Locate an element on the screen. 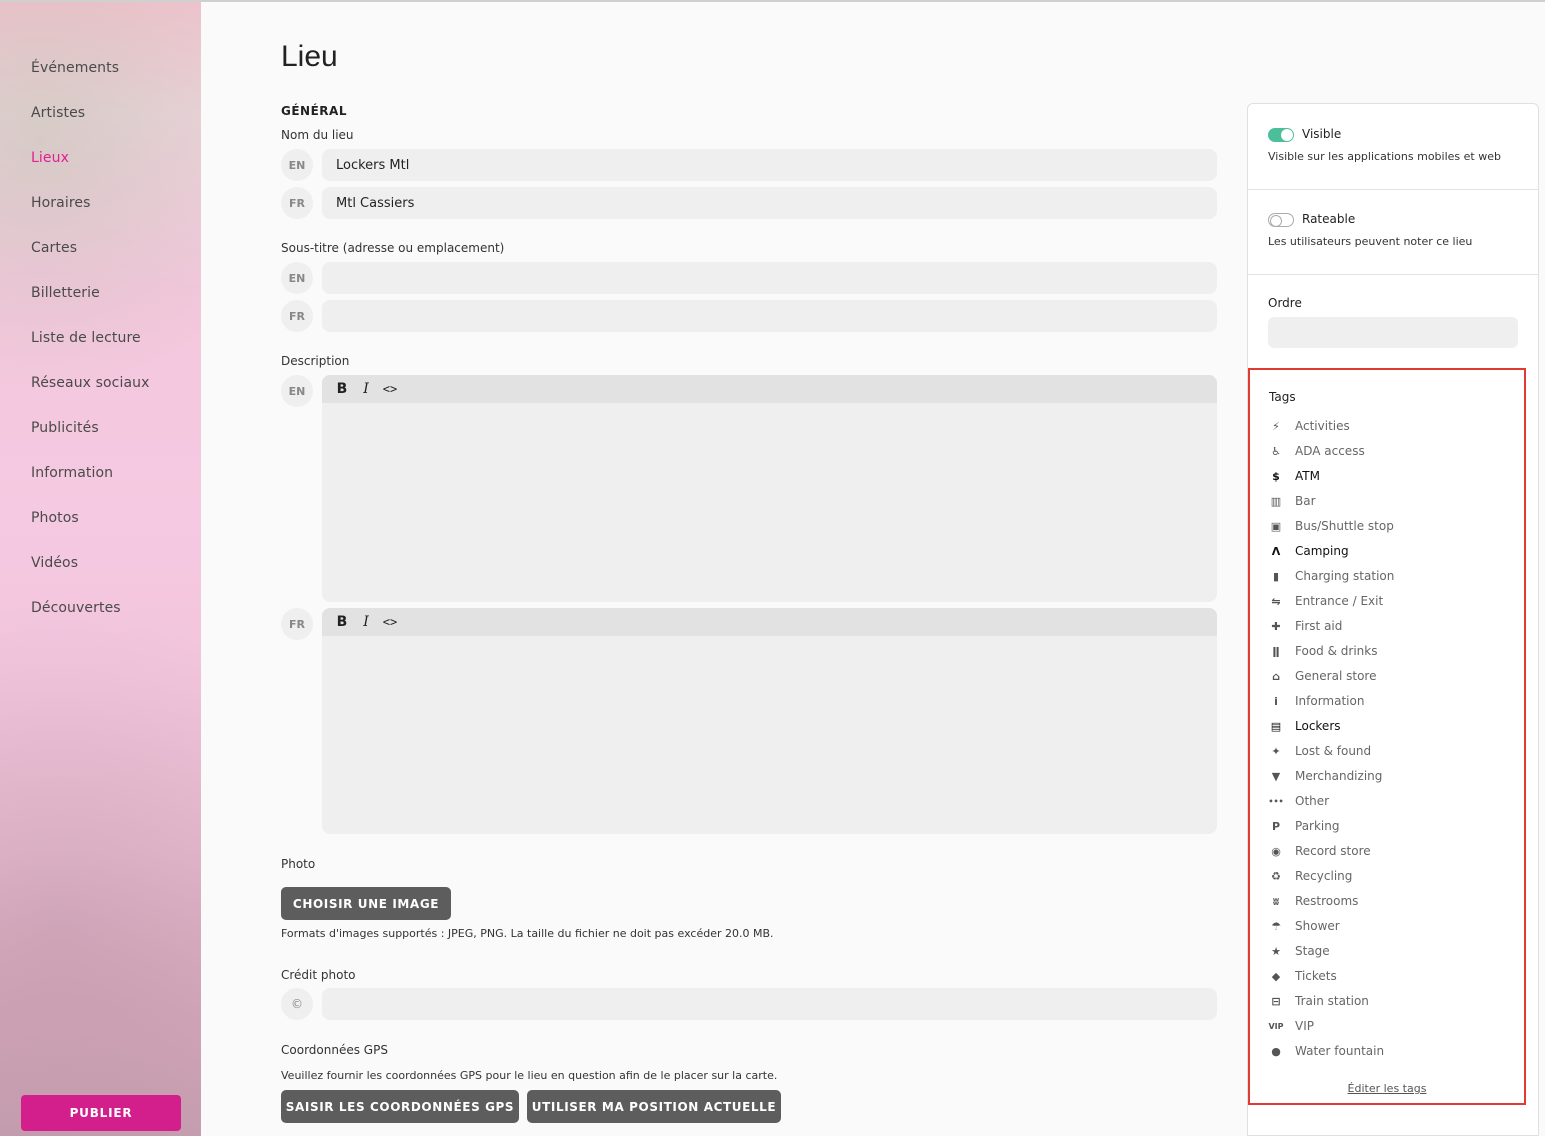 The image size is (1545, 1136). tag-item-restrooms: ʬ Restrooms is located at coordinates (1314, 901).